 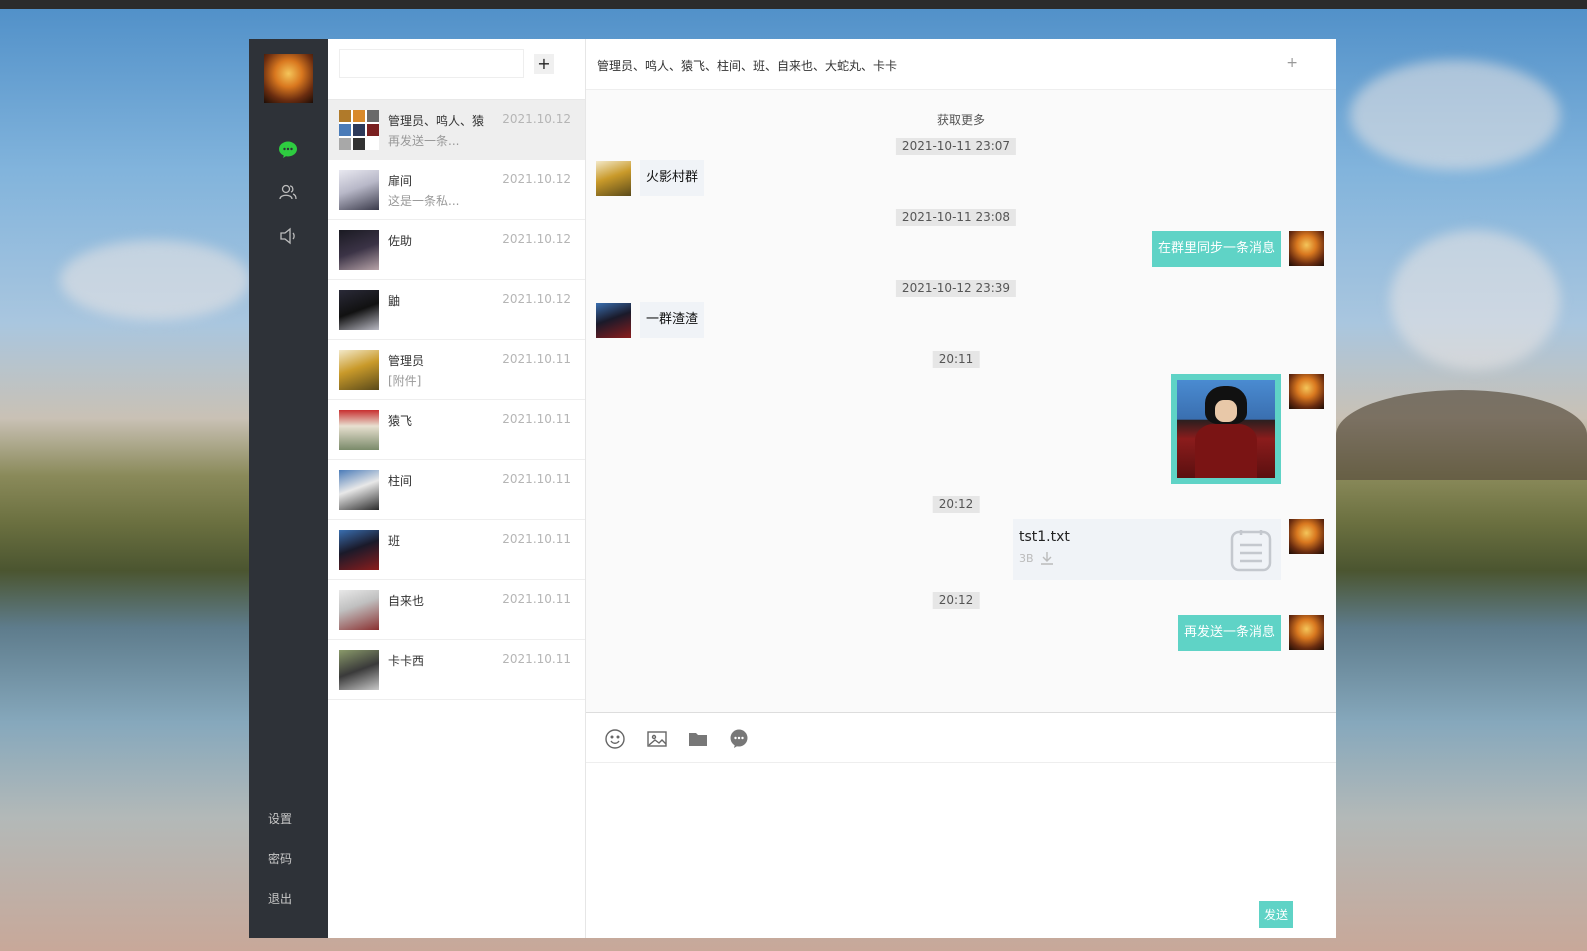 What do you see at coordinates (456, 250) in the screenshot?
I see `session-item: 佐助 2021.10.12` at bounding box center [456, 250].